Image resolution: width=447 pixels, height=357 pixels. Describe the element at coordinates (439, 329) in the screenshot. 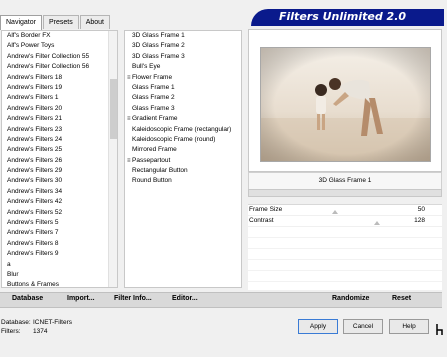

I see `text-cursor-icon` at that location.